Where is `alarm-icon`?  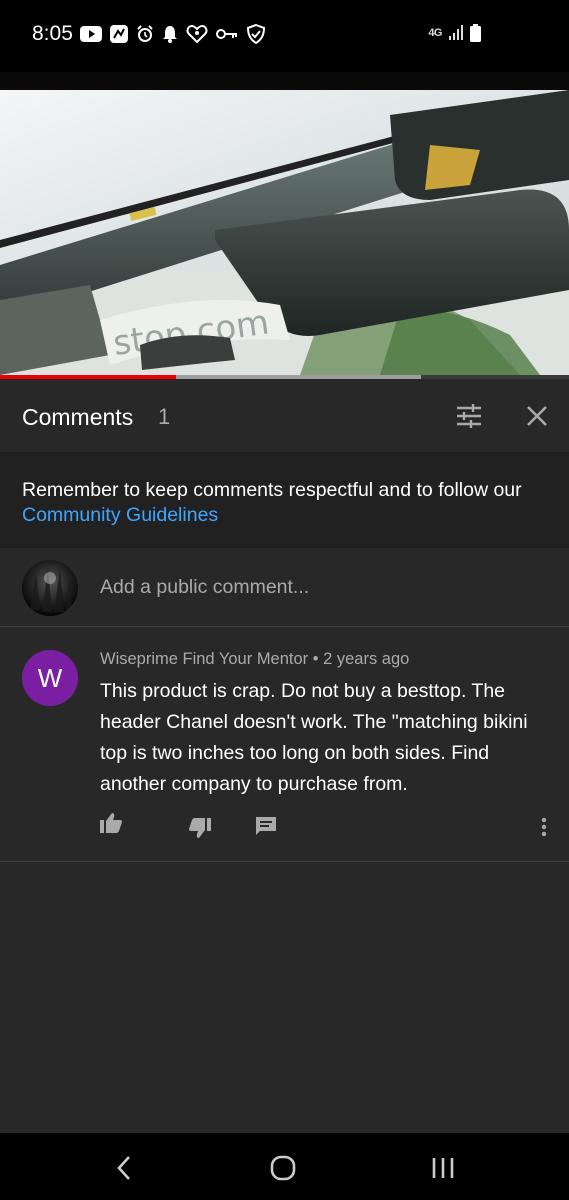
alarm-icon is located at coordinates (145, 33).